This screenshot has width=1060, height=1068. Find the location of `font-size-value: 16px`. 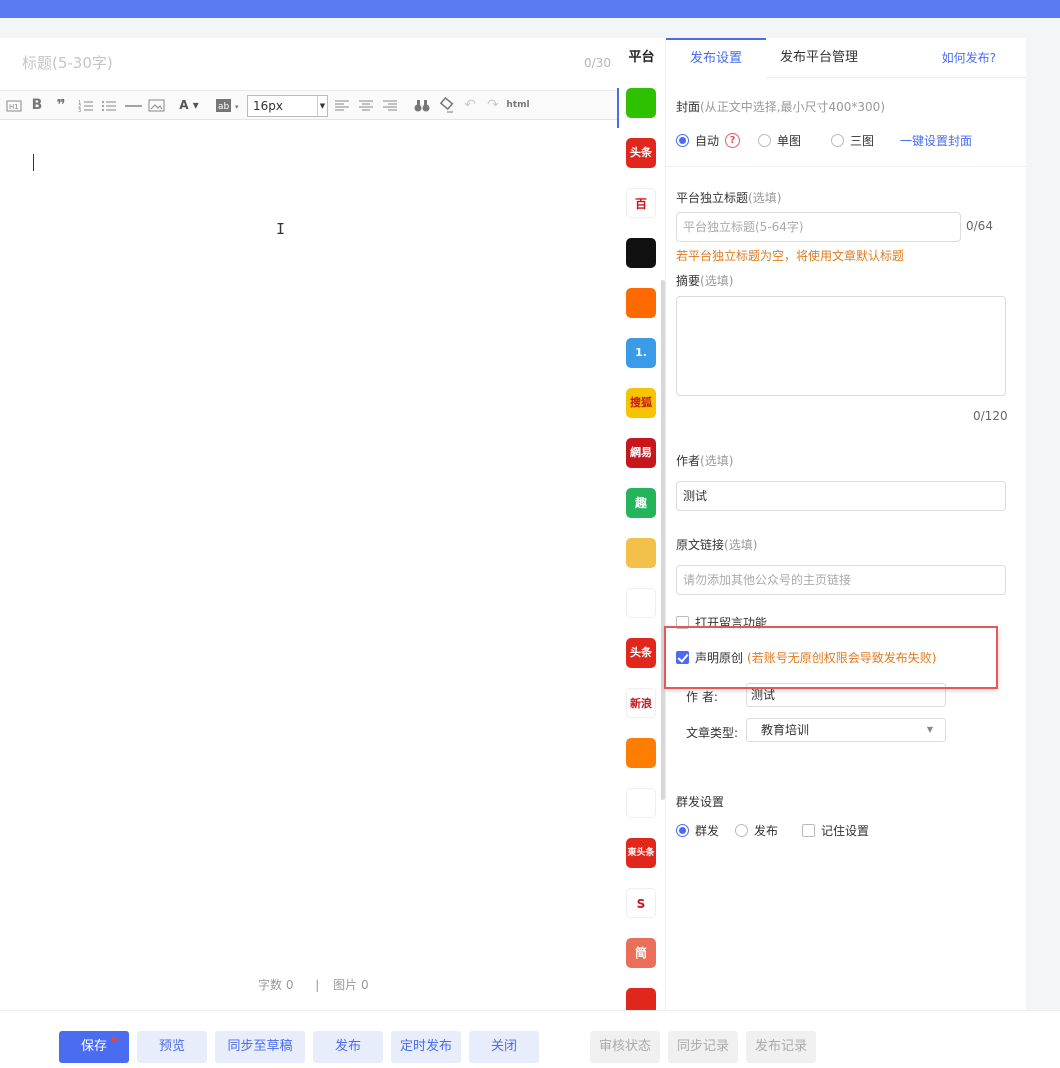

font-size-value: 16px is located at coordinates (268, 106).